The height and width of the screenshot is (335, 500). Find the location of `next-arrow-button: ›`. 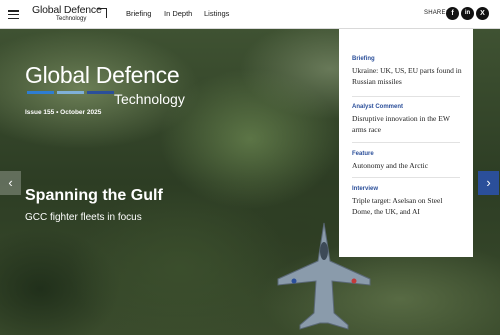

next-arrow-button: › is located at coordinates (488, 183).